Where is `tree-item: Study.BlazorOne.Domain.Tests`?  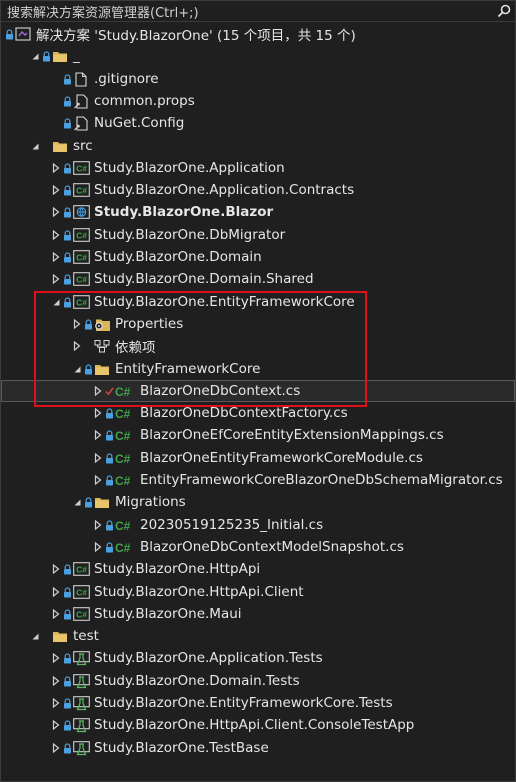 tree-item: Study.BlazorOne.Domain.Tests is located at coordinates (258, 681).